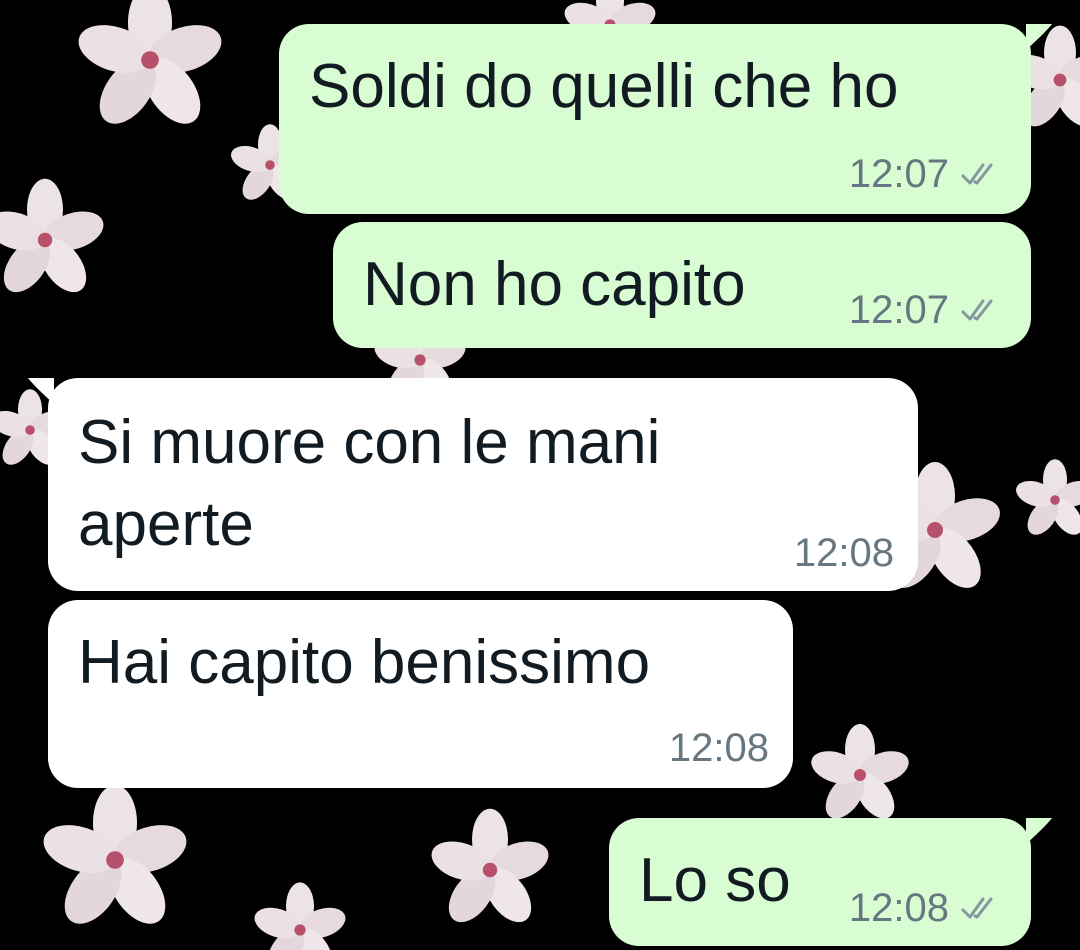  I want to click on message-text: Hai capito benissimo, so click(364, 662).